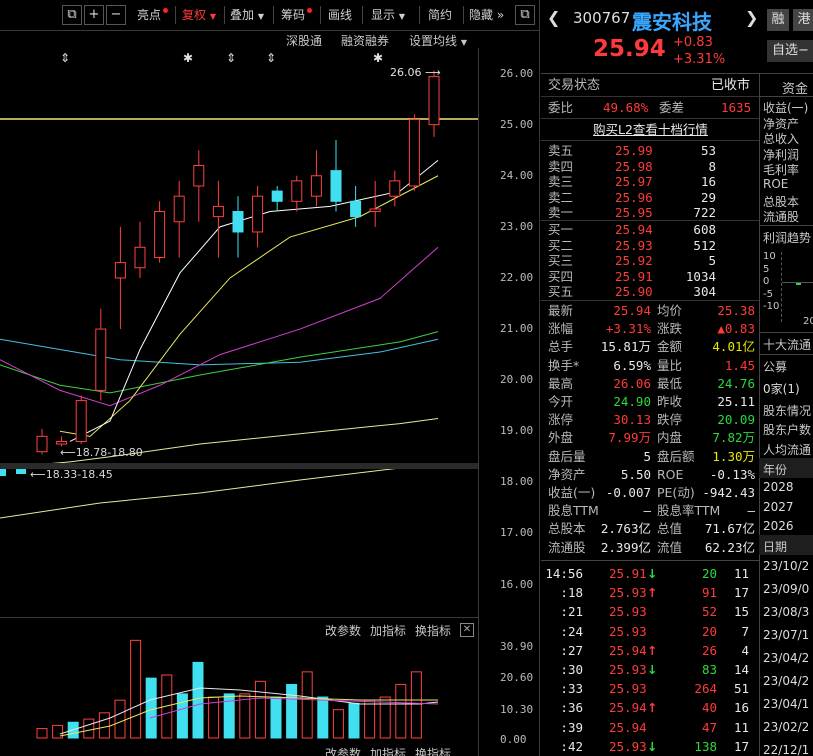 This screenshot has height=756, width=813. I want to click on stat-value: -0.007, so click(628, 492).